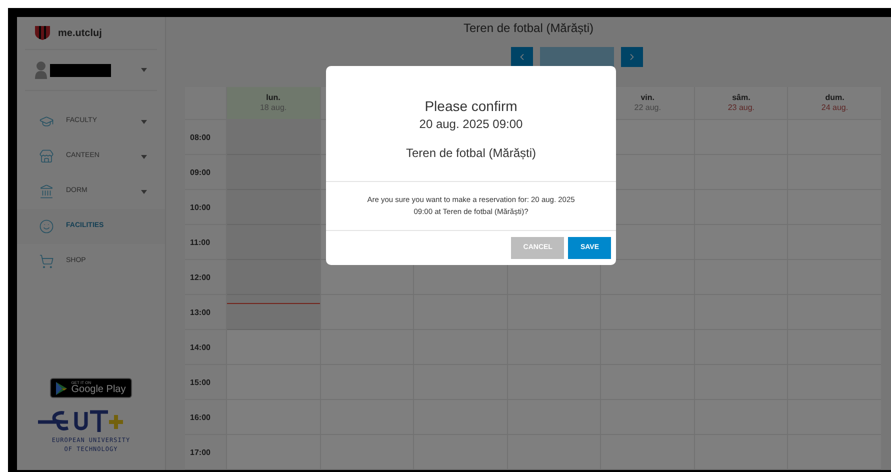 The width and height of the screenshot is (891, 472). Describe the element at coordinates (200, 452) in the screenshot. I see `time-label: 17:00` at that location.